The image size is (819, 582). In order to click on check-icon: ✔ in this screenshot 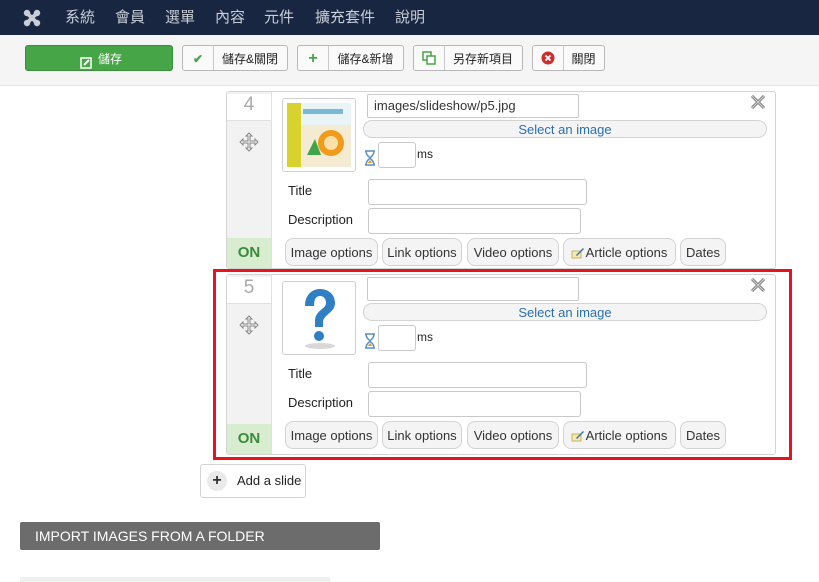, I will do `click(198, 58)`.